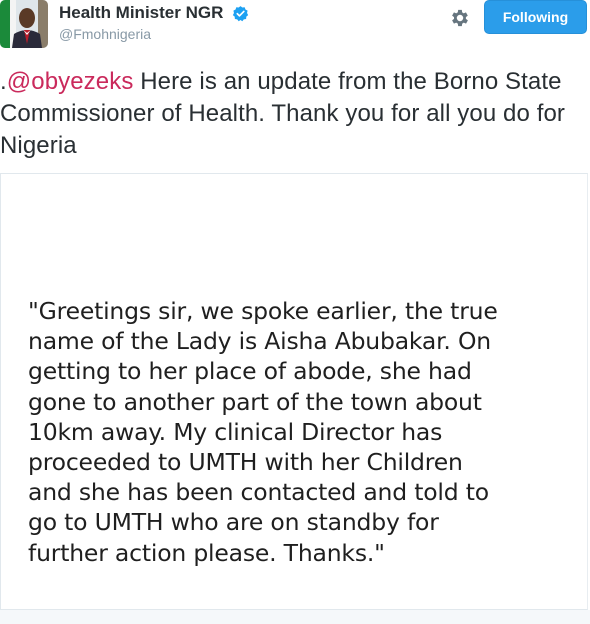  Describe the element at coordinates (154, 34) in the screenshot. I see `user-handle: @Fmohnigeria` at that location.